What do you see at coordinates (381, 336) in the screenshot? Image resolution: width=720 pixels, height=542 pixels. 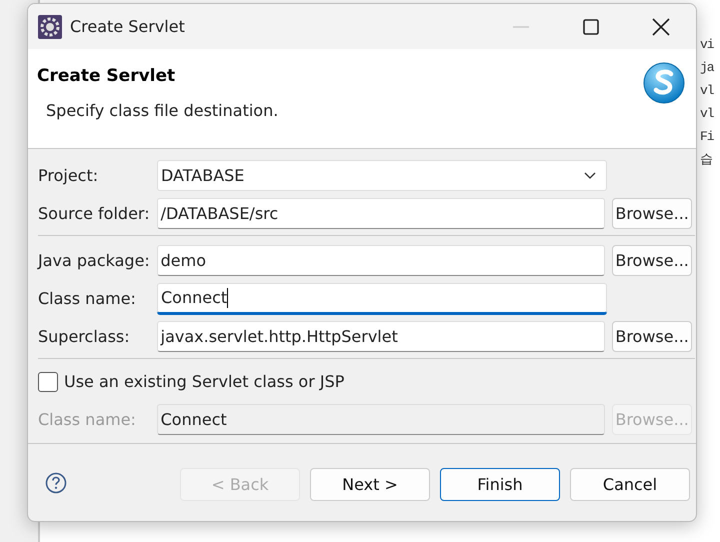 I see `input-field: javax.servlet.http.HttpServlet` at bounding box center [381, 336].